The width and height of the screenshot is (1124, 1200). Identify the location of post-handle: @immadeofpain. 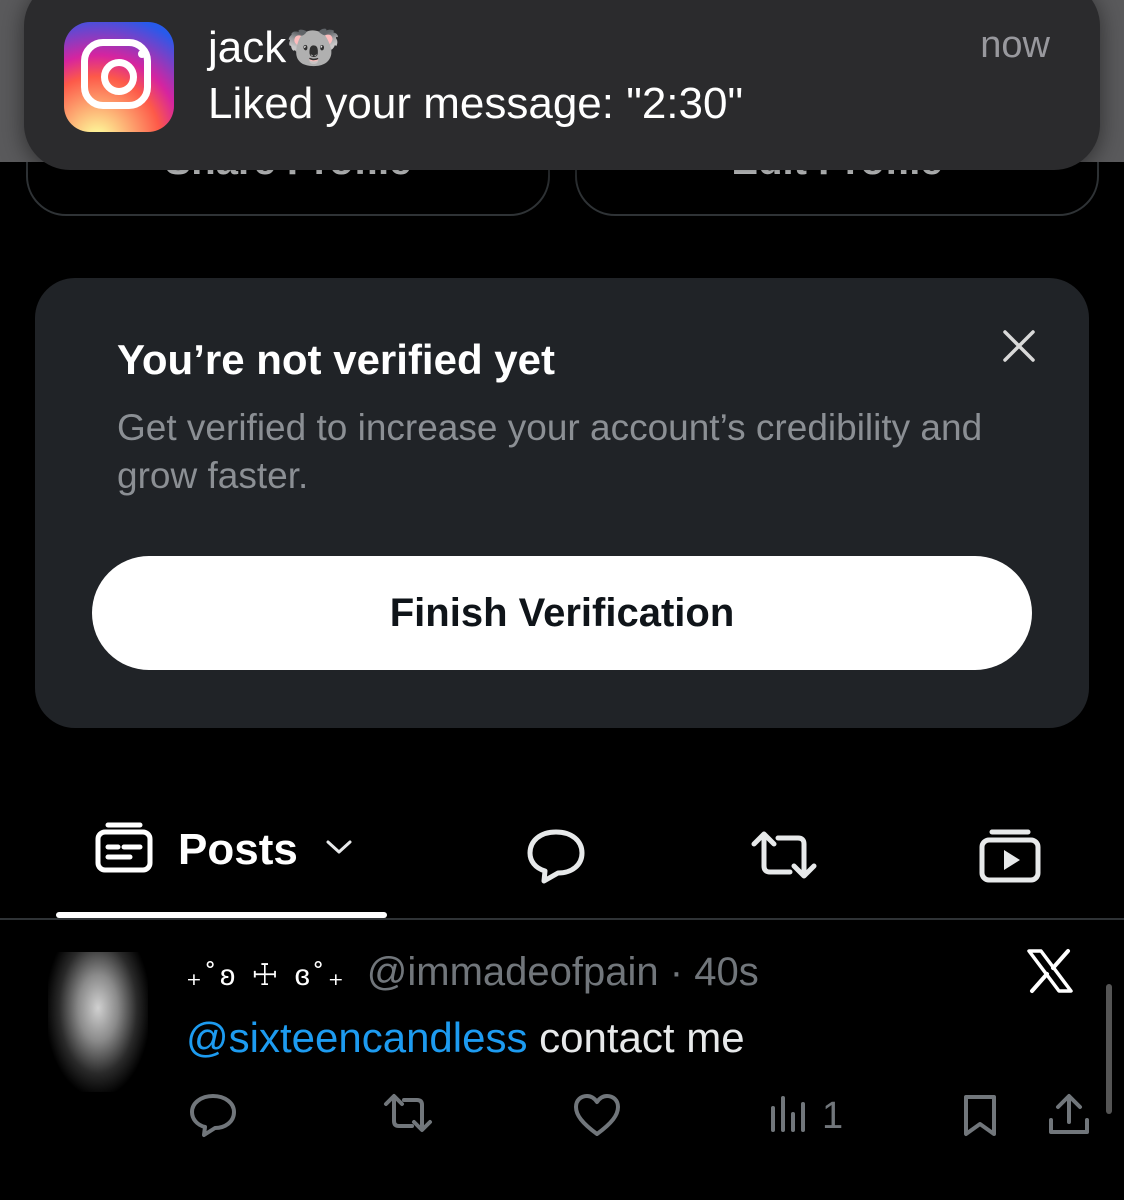
(513, 972).